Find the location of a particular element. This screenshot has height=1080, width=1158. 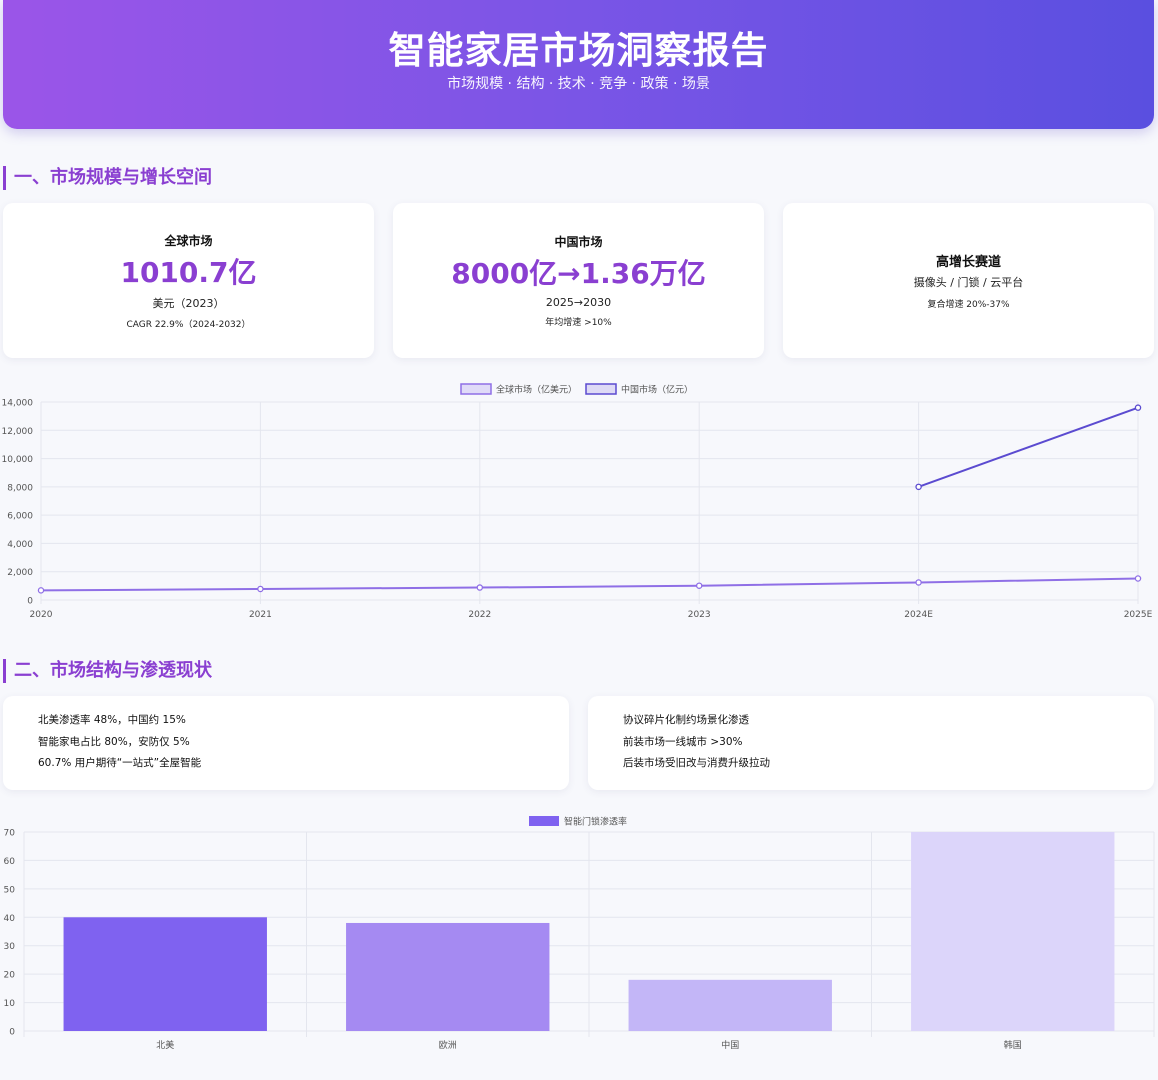

x-tick-label: 韩国 is located at coordinates (1013, 1045).